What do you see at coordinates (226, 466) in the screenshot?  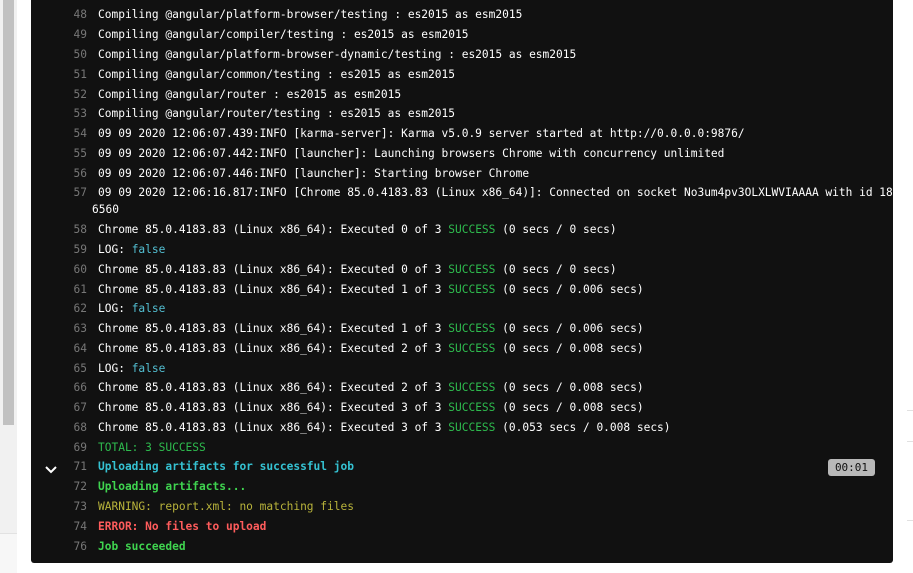 I see `line-text: Uploading artifacts for successful job` at bounding box center [226, 466].